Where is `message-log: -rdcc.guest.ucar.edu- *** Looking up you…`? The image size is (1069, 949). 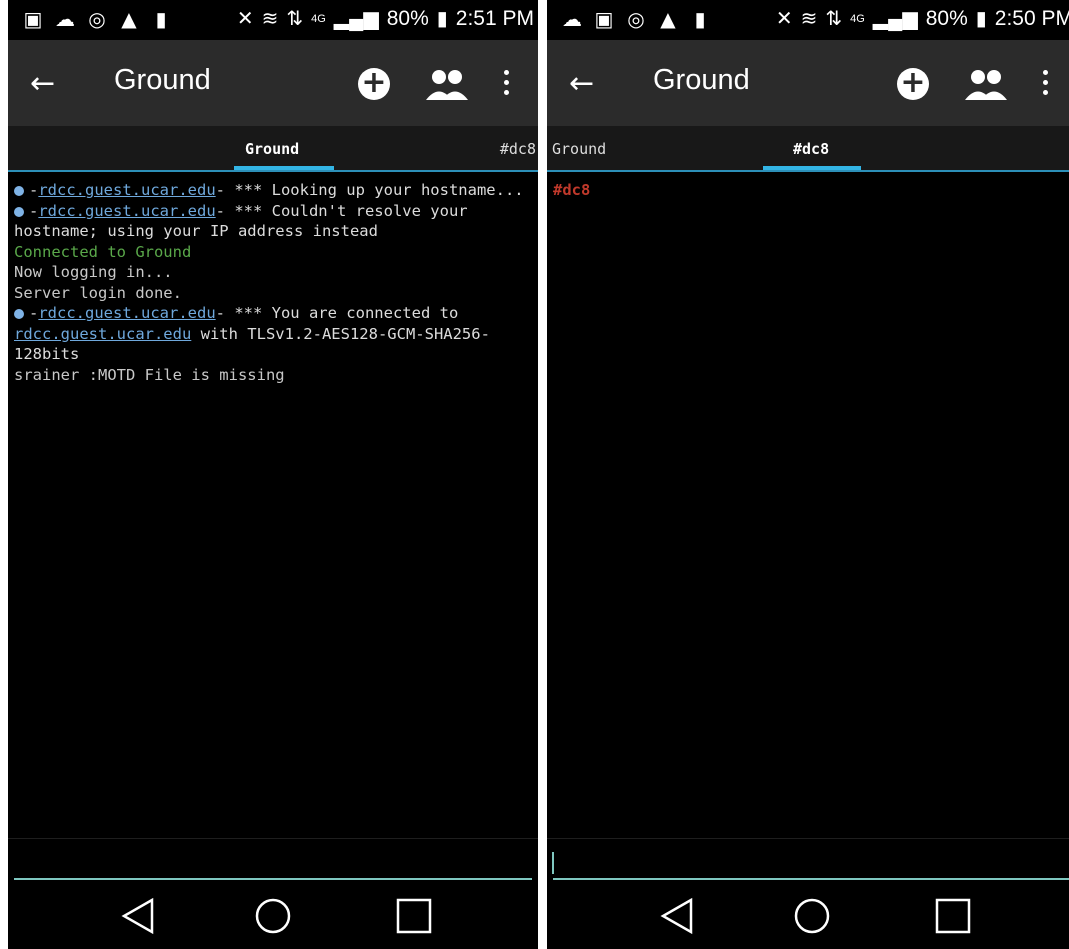 message-log: -rdcc.guest.ucar.edu- *** Looking up you… is located at coordinates (271, 282).